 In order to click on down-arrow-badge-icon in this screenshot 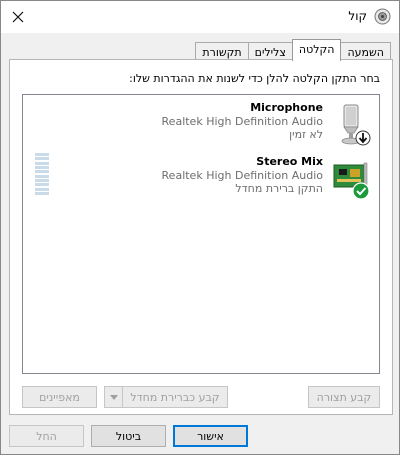, I will do `click(363, 138)`.